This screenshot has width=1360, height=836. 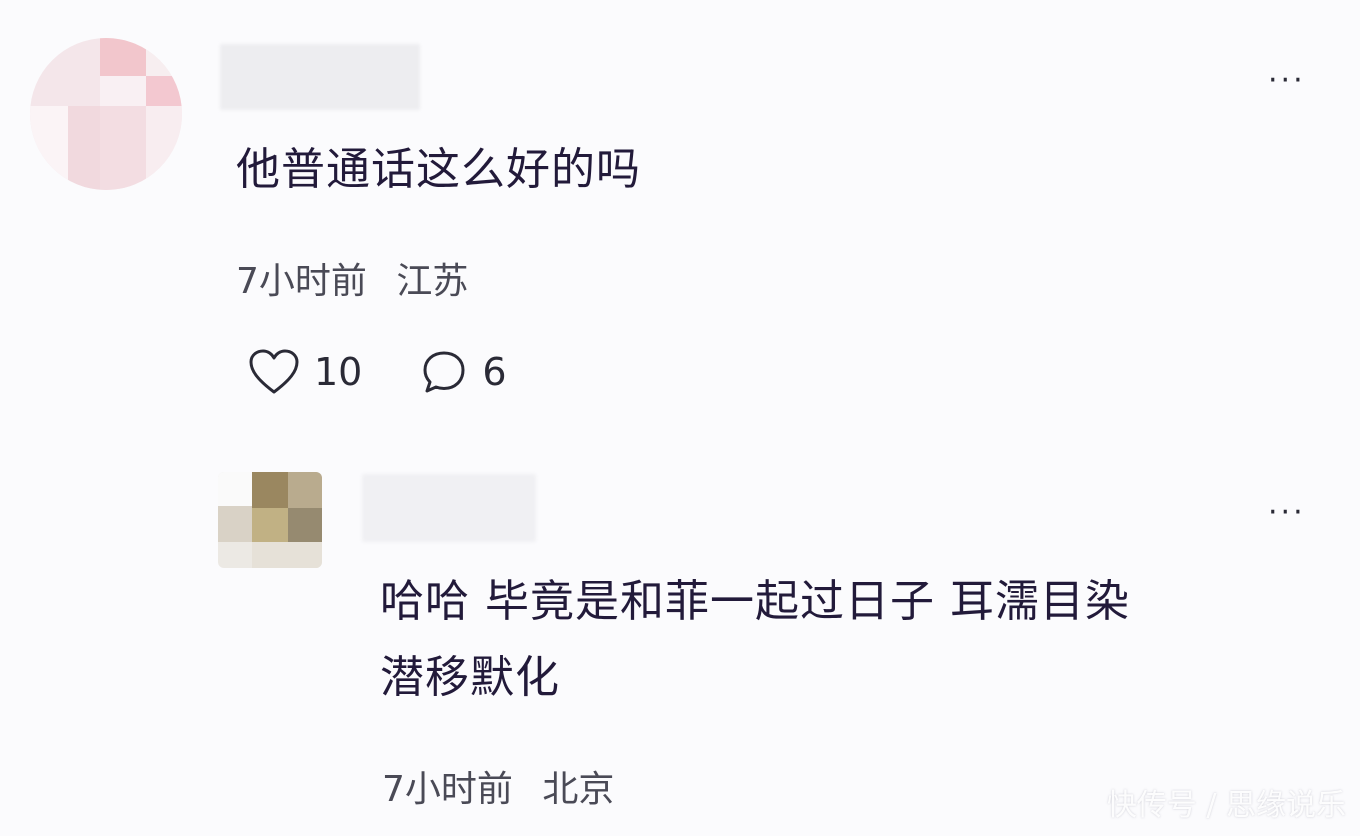 I want to click on reply-time: 7小时前, so click(x=447, y=789).